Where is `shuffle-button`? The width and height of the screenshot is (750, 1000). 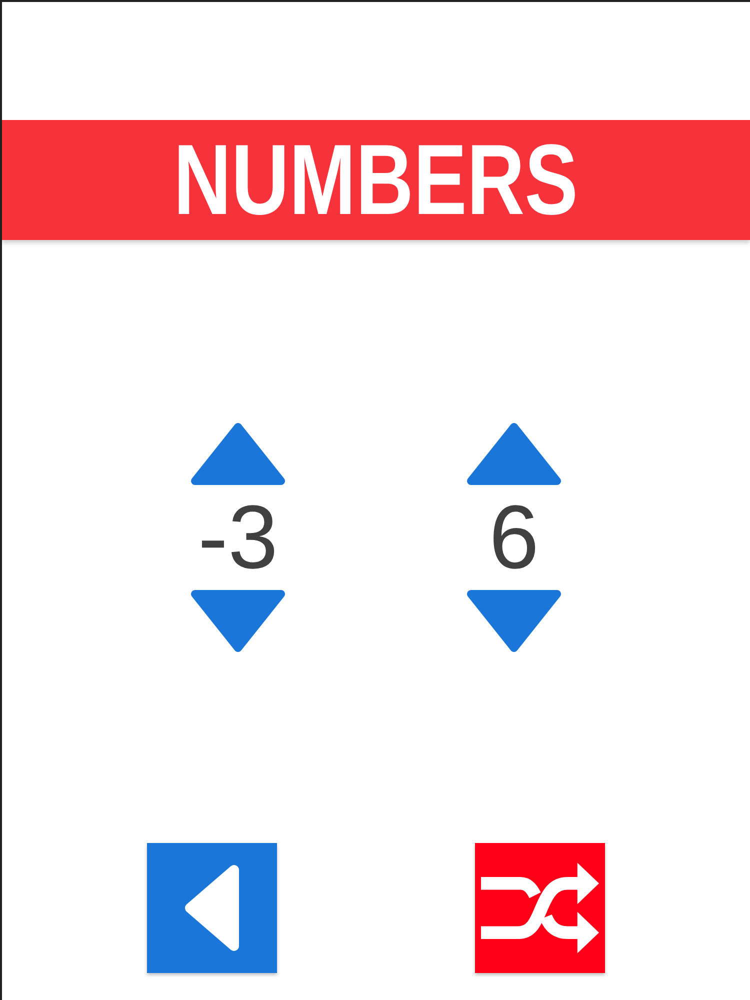 shuffle-button is located at coordinates (540, 908).